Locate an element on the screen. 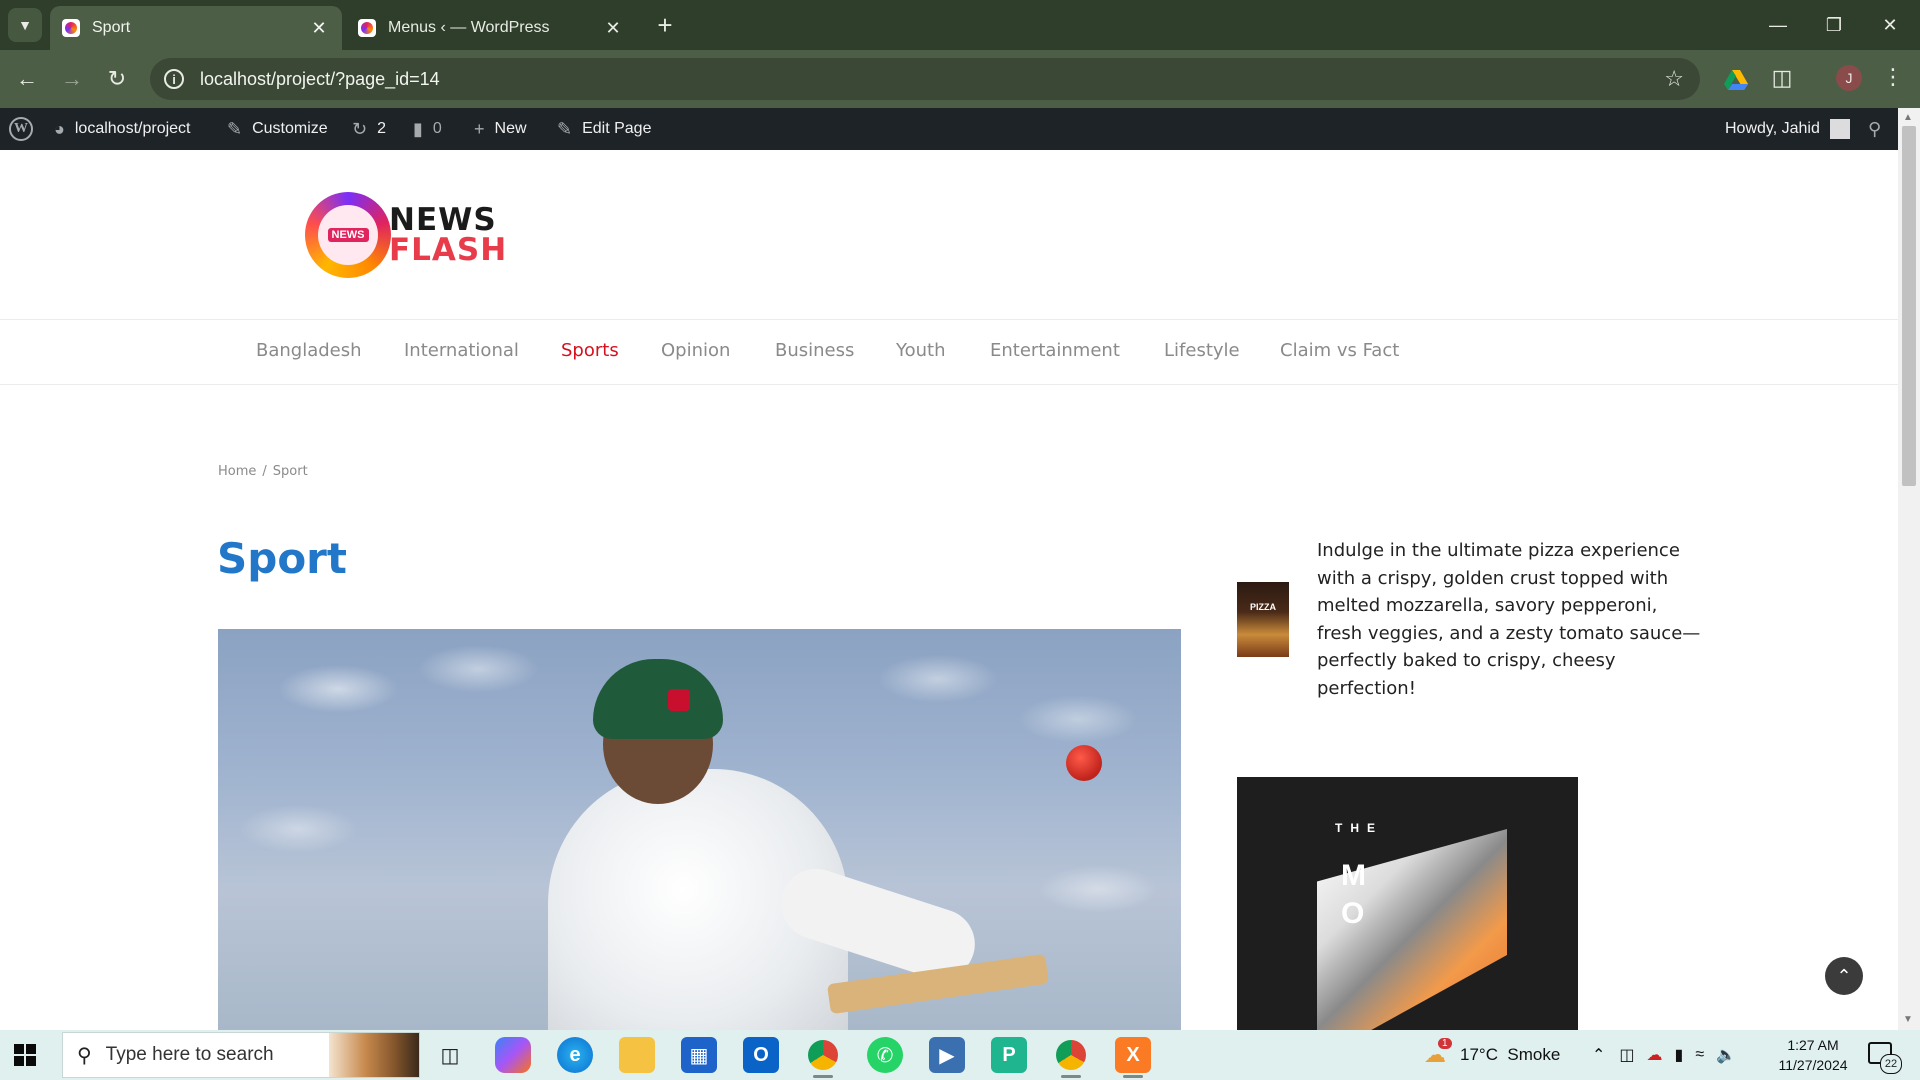  address-bar: i localhost/project/?page_id=14 ☆ is located at coordinates (925, 79).